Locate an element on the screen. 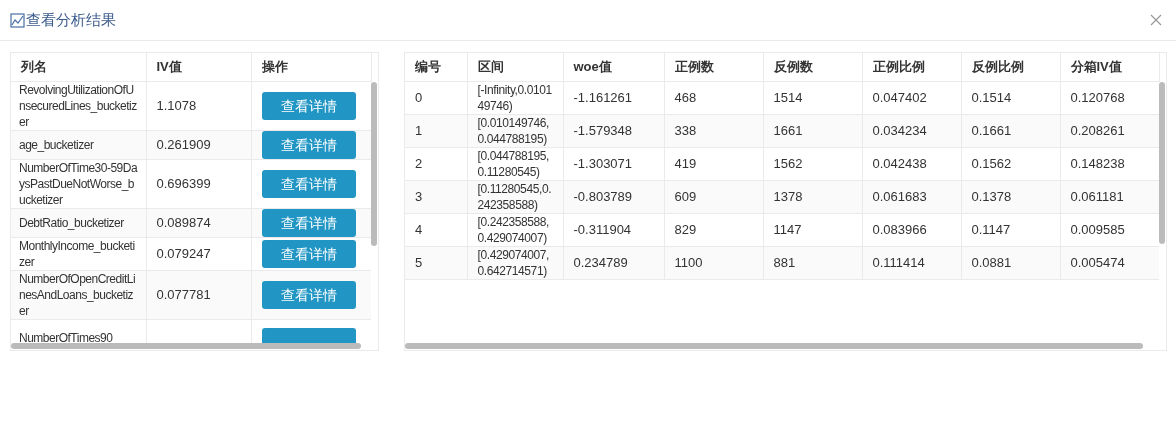 The width and height of the screenshot is (1176, 422). table-cell: DebtRatio_bucketizer is located at coordinates (71, 222).